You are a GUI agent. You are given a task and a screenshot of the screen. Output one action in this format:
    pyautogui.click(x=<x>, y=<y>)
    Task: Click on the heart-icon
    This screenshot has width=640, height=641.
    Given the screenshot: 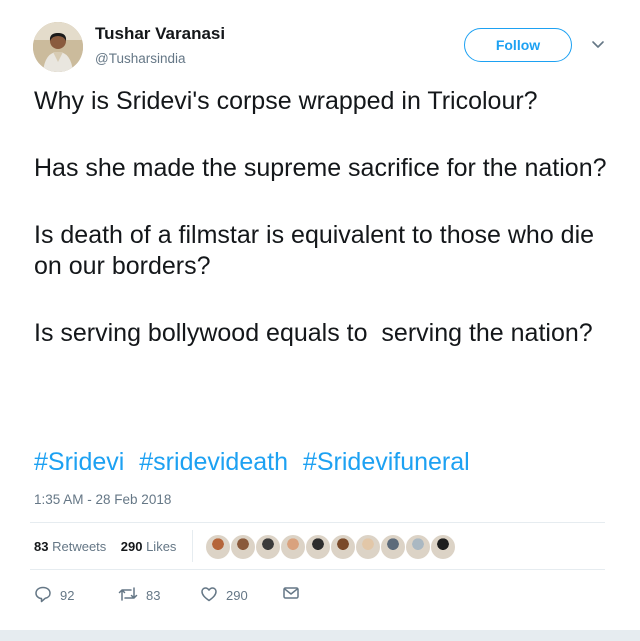 What is the action you would take?
    pyautogui.click(x=213, y=595)
    